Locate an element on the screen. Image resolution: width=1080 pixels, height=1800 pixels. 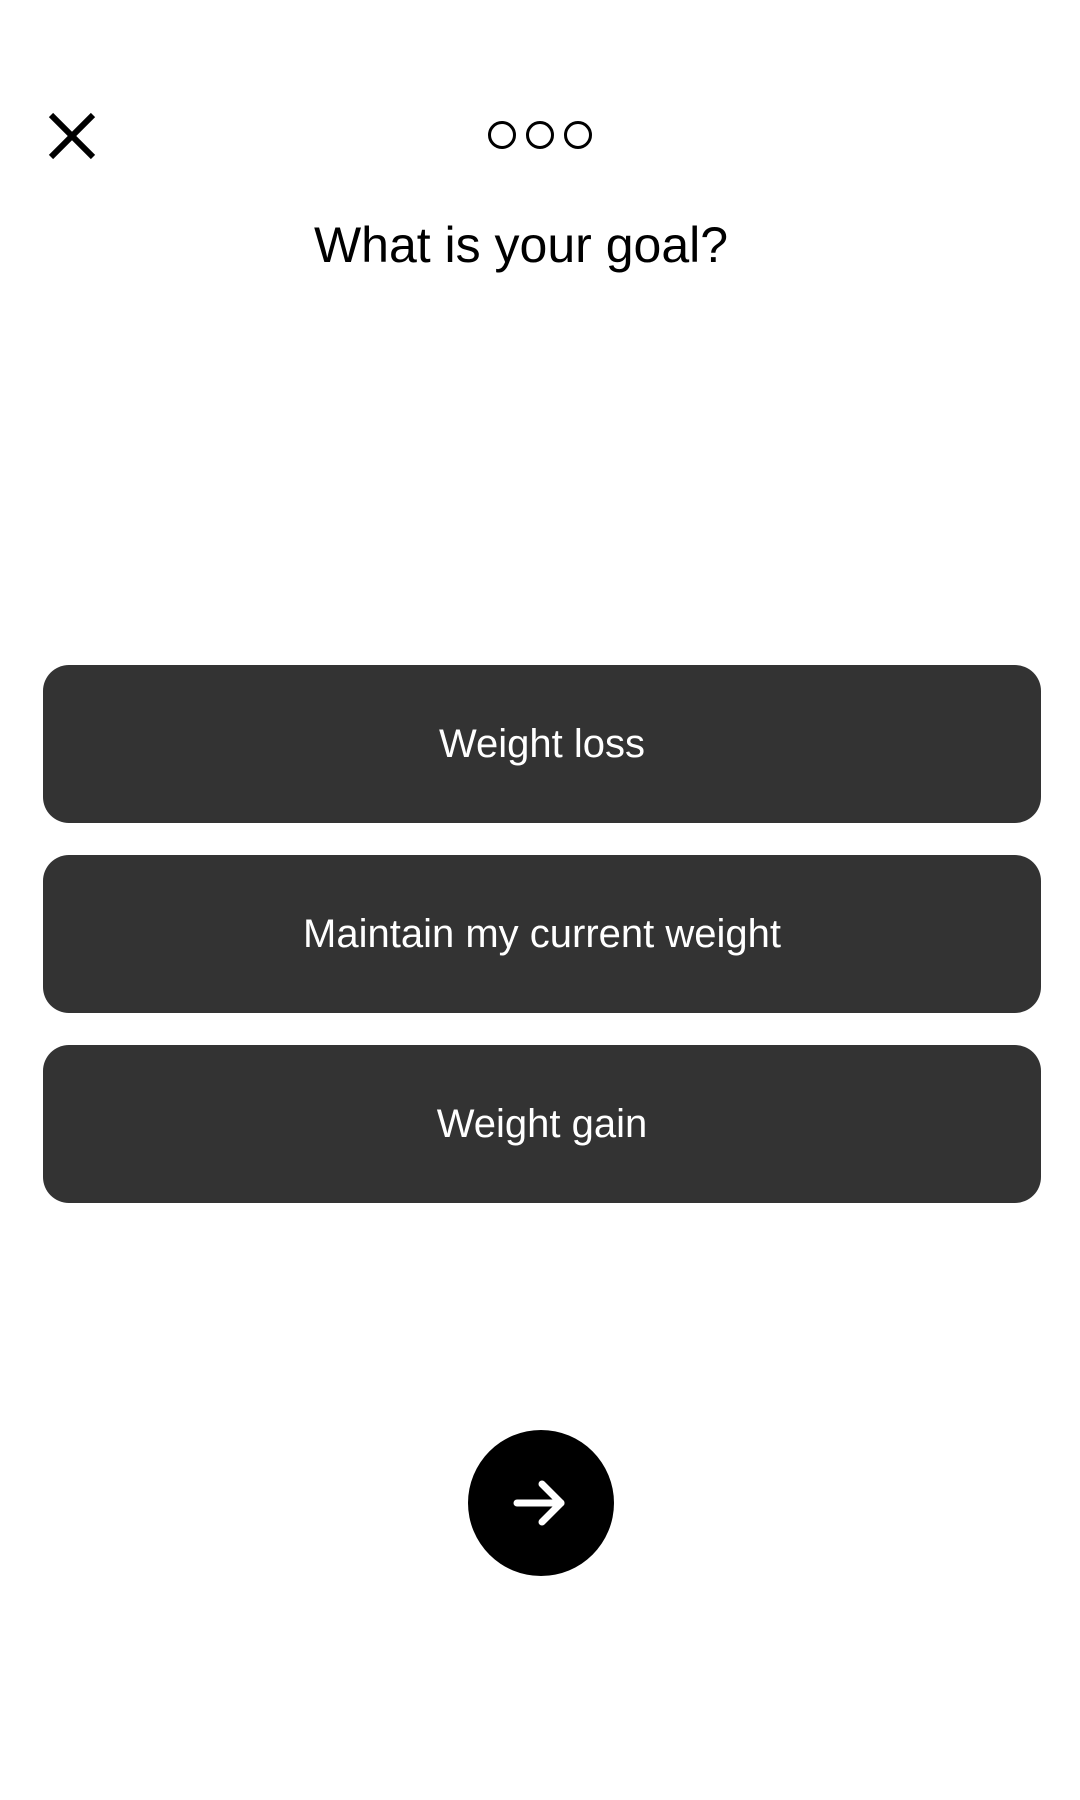
option-maintain-weight: Maintain my current weight is located at coordinates (542, 934).